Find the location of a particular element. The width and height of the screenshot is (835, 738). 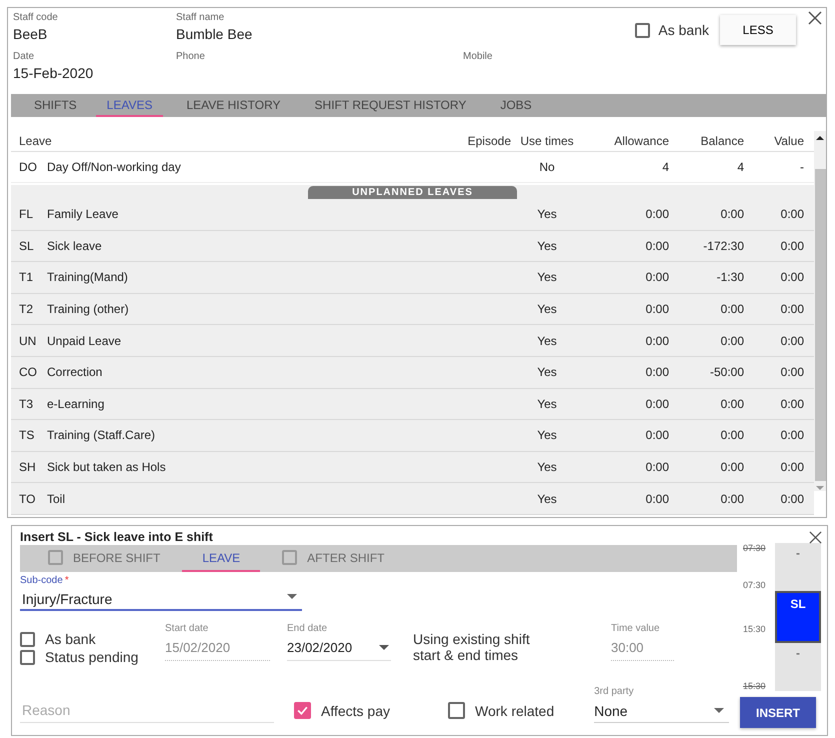

table-cell-text: Training (other) is located at coordinates (88, 309).